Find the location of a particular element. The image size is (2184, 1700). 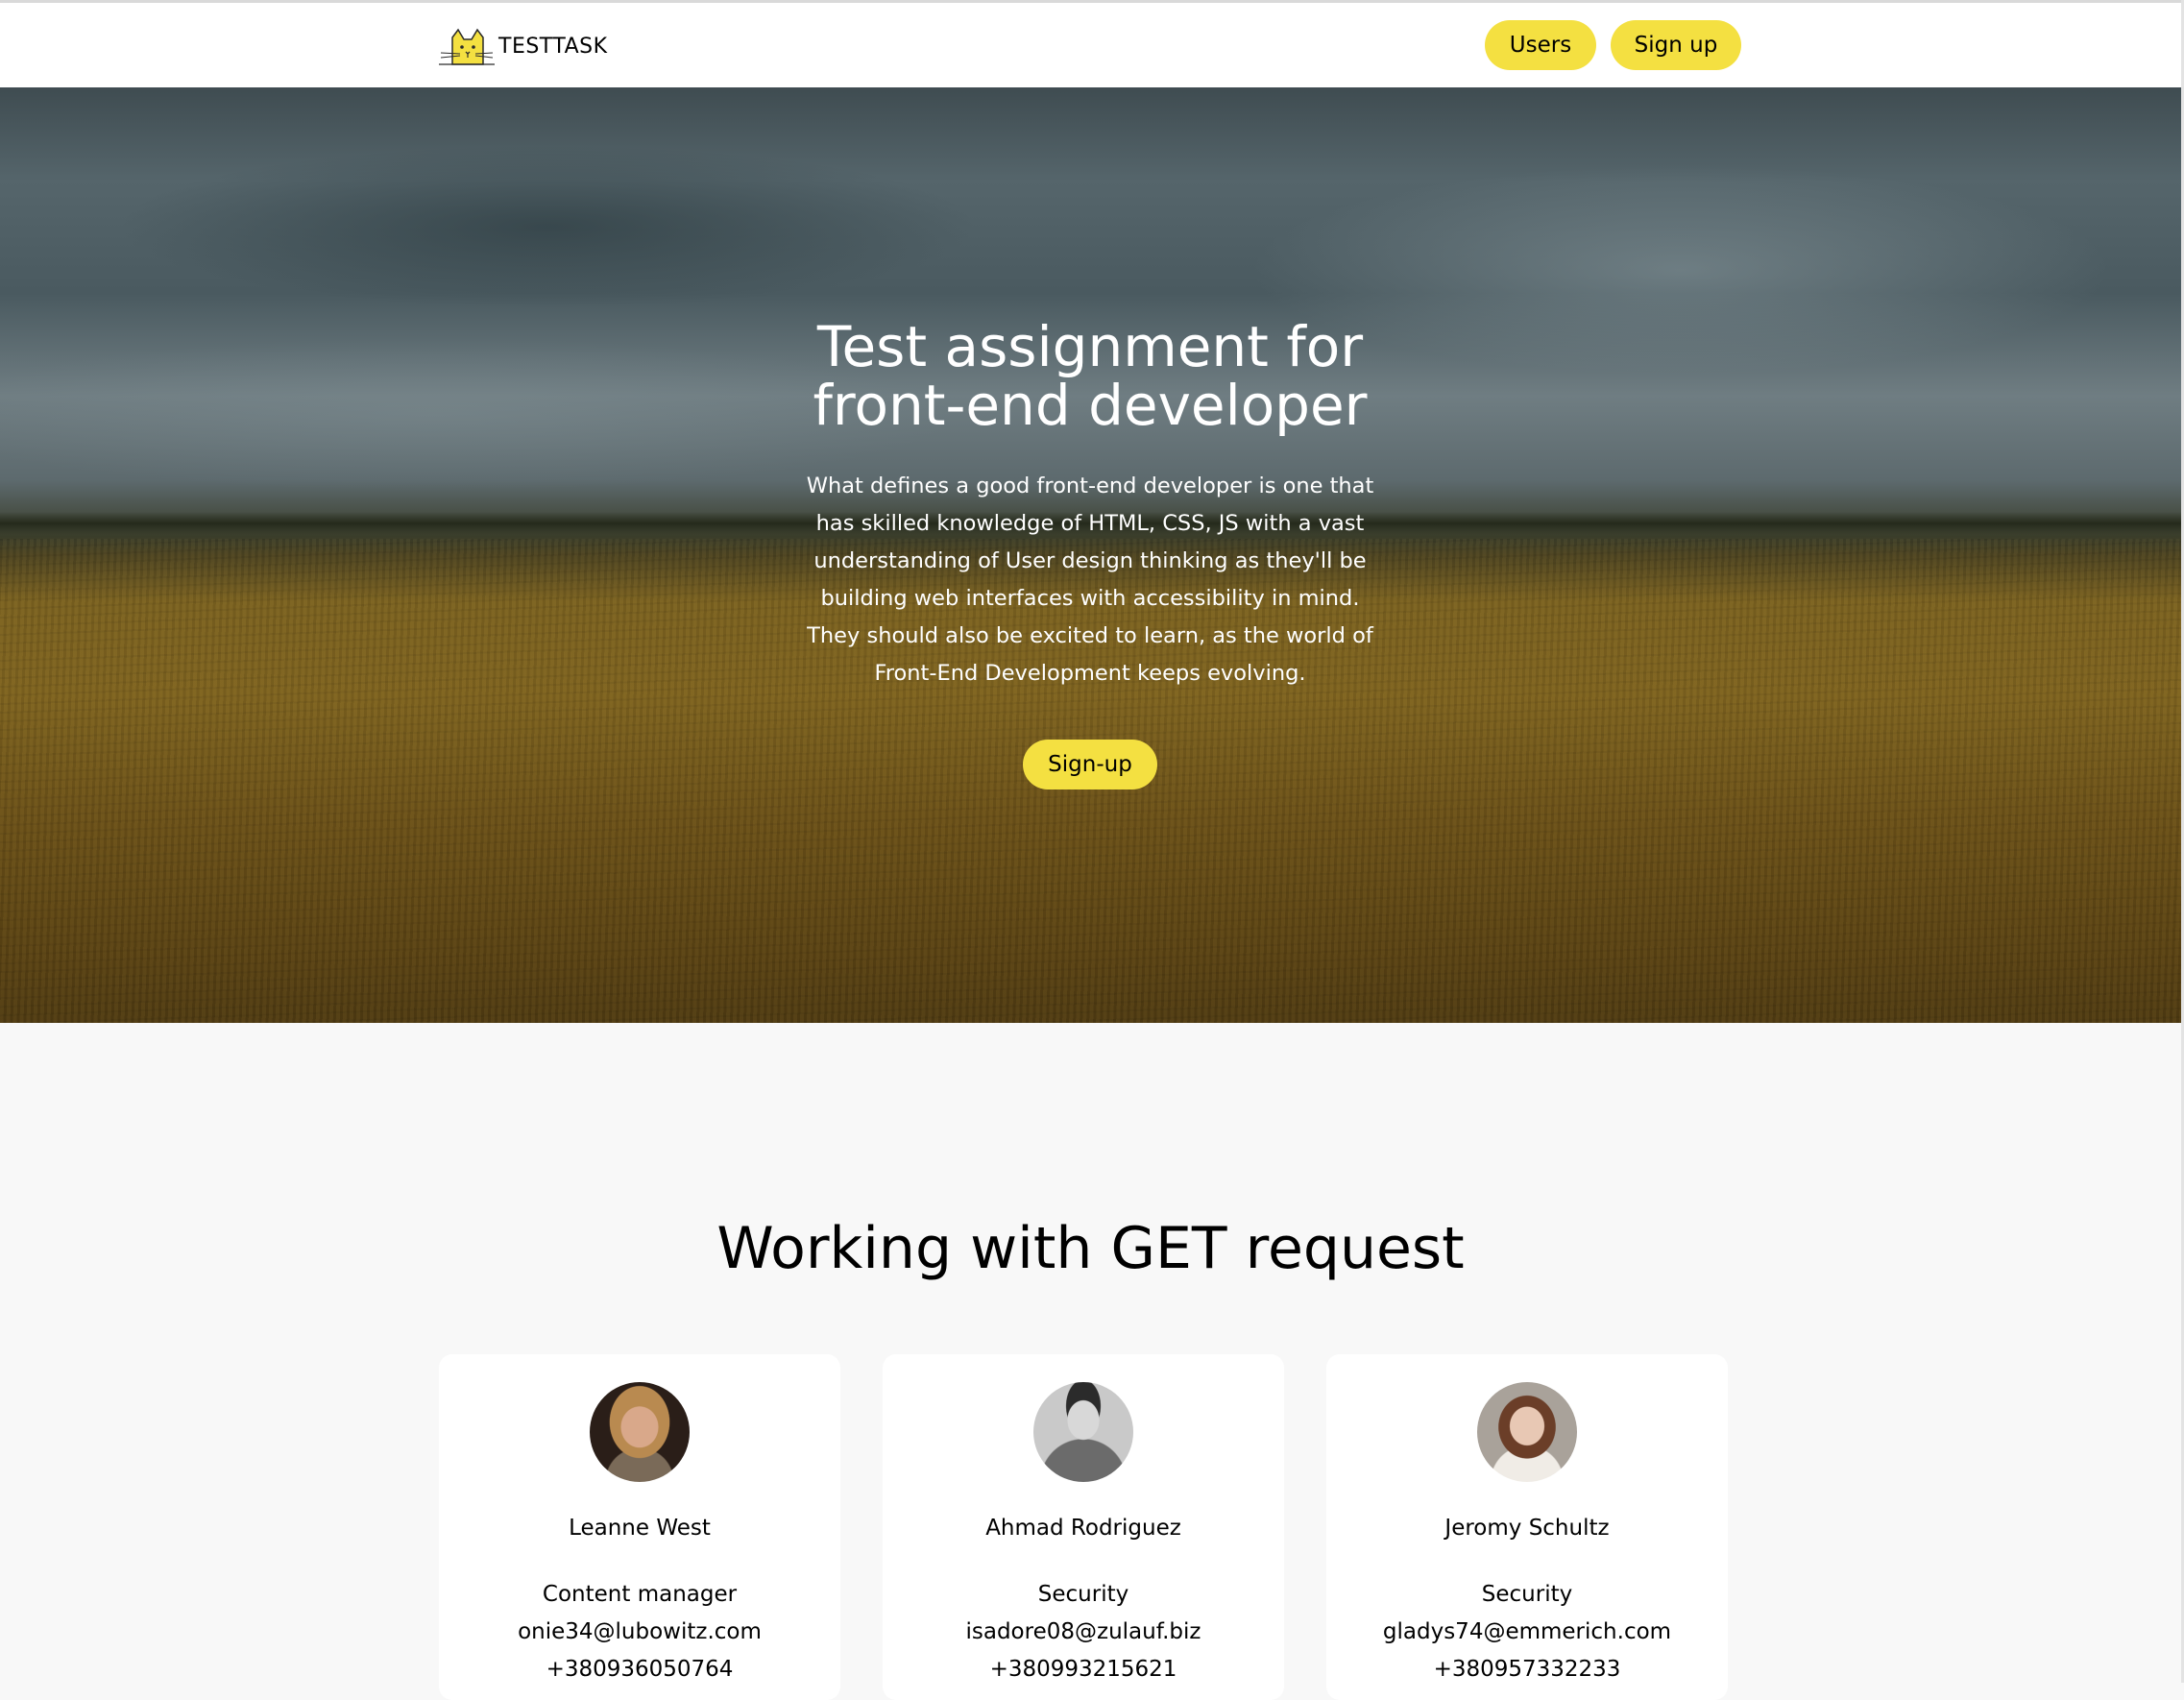

user-position: Content manager is located at coordinates (640, 1595).